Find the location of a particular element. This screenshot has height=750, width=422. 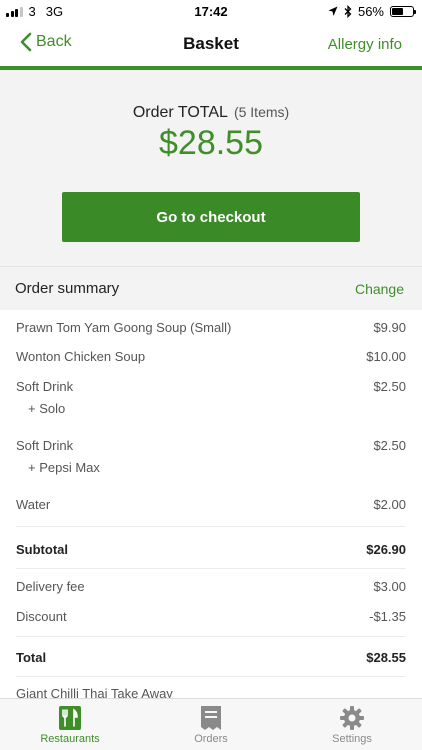

battery-percent: 56% is located at coordinates (370, 11).